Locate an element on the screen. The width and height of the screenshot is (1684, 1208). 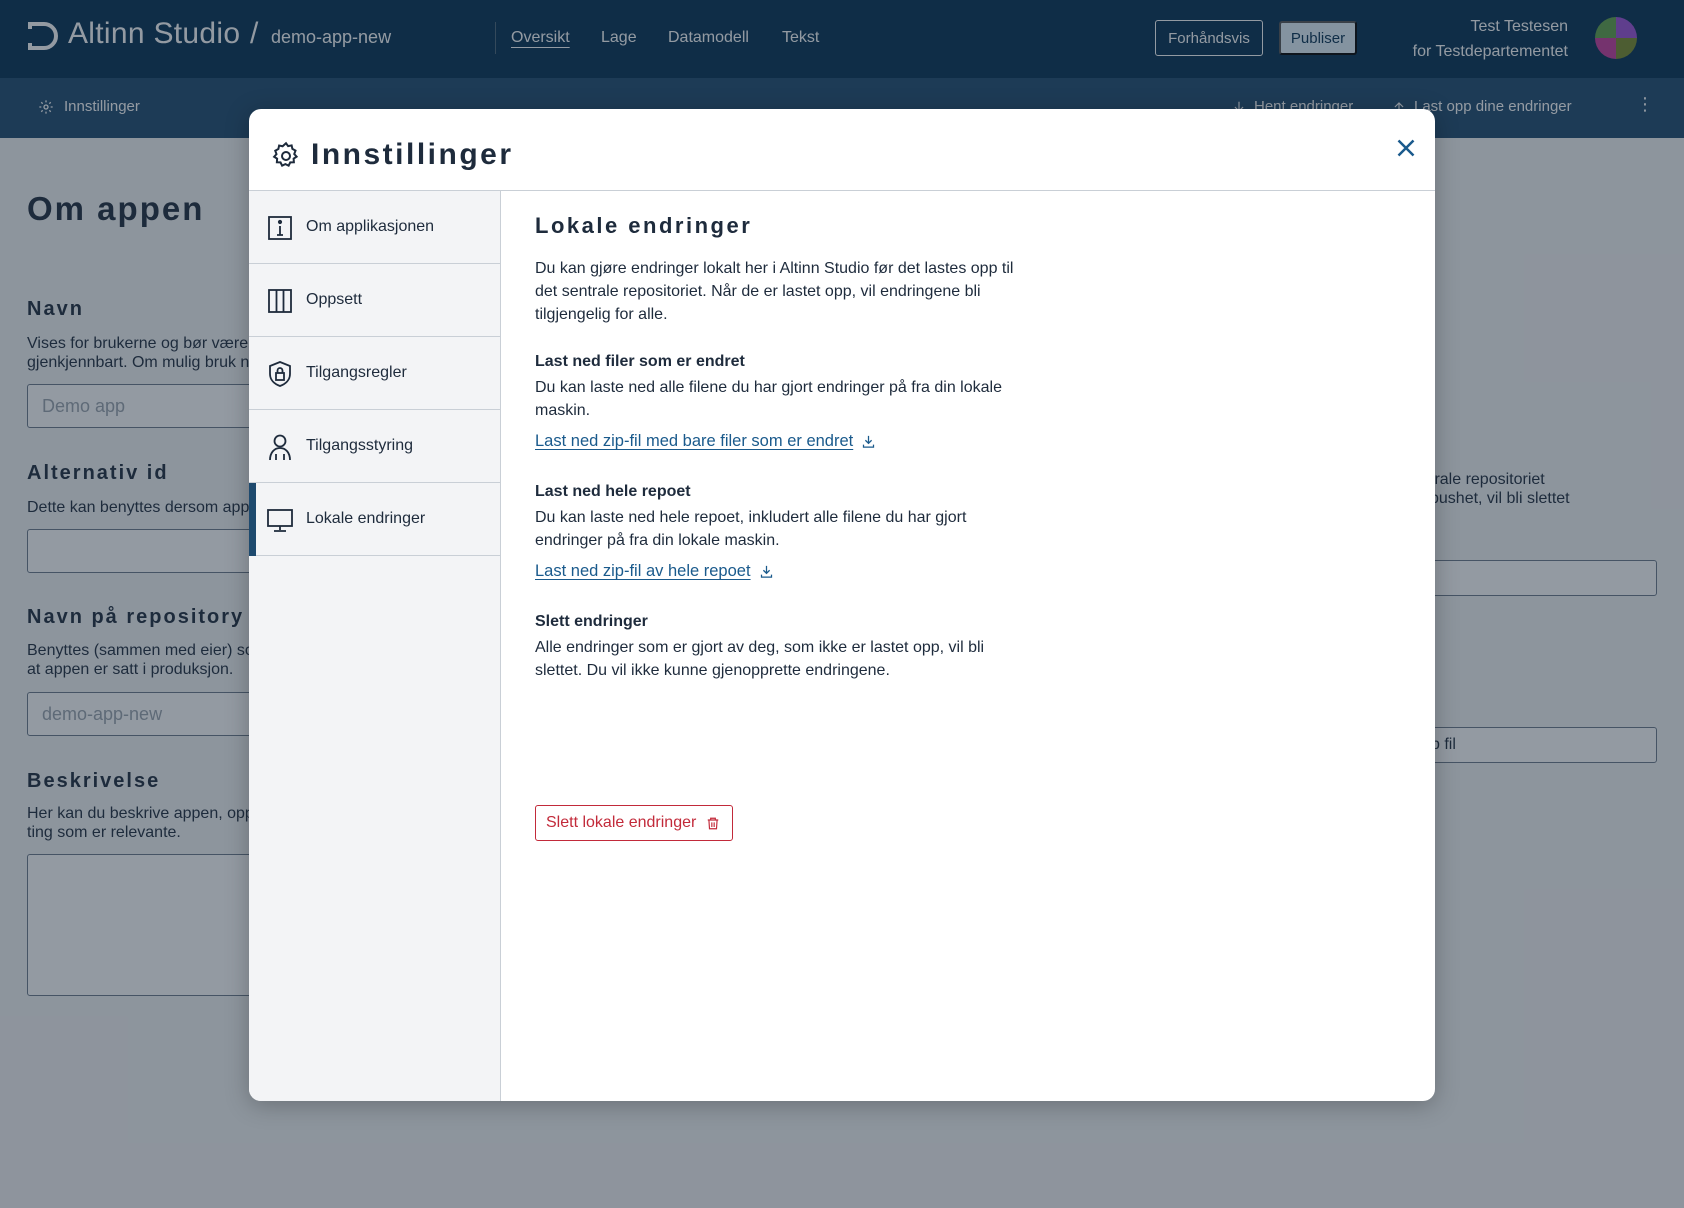
shield-lock-icon is located at coordinates (280, 374).